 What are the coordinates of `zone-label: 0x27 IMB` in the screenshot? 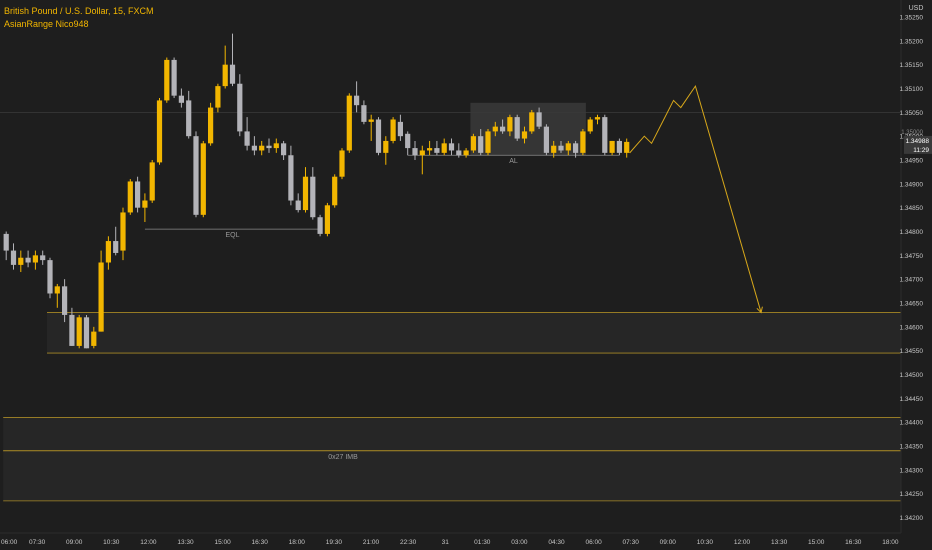 It's located at (343, 457).